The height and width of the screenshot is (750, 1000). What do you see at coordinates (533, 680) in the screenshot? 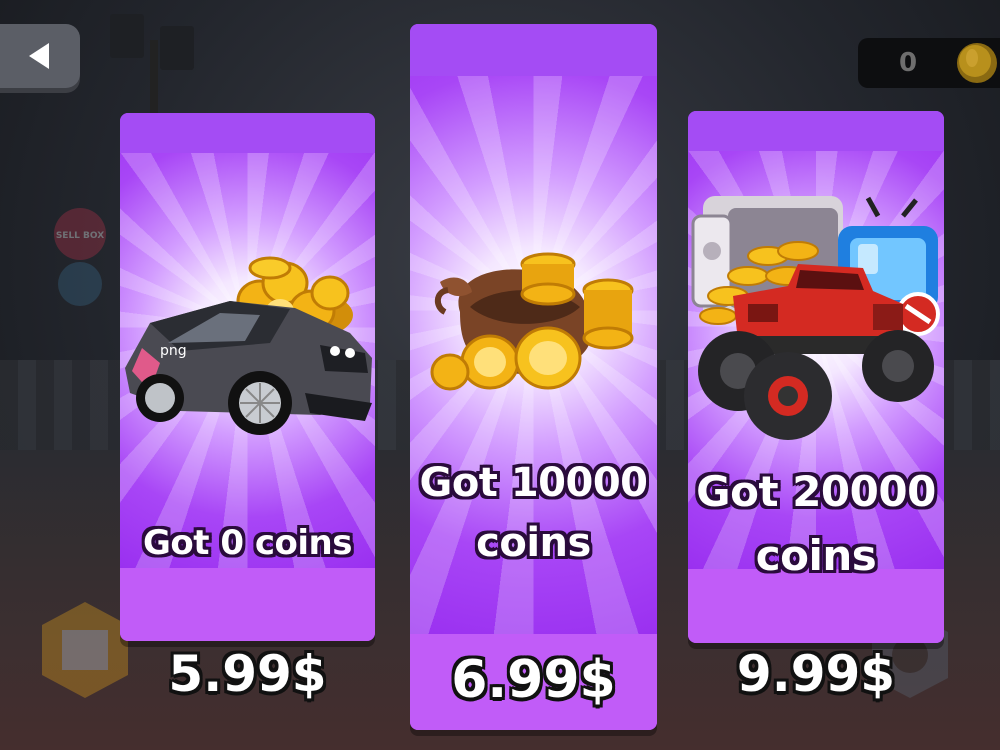
I see `offer-price-2: 6.99$` at bounding box center [533, 680].